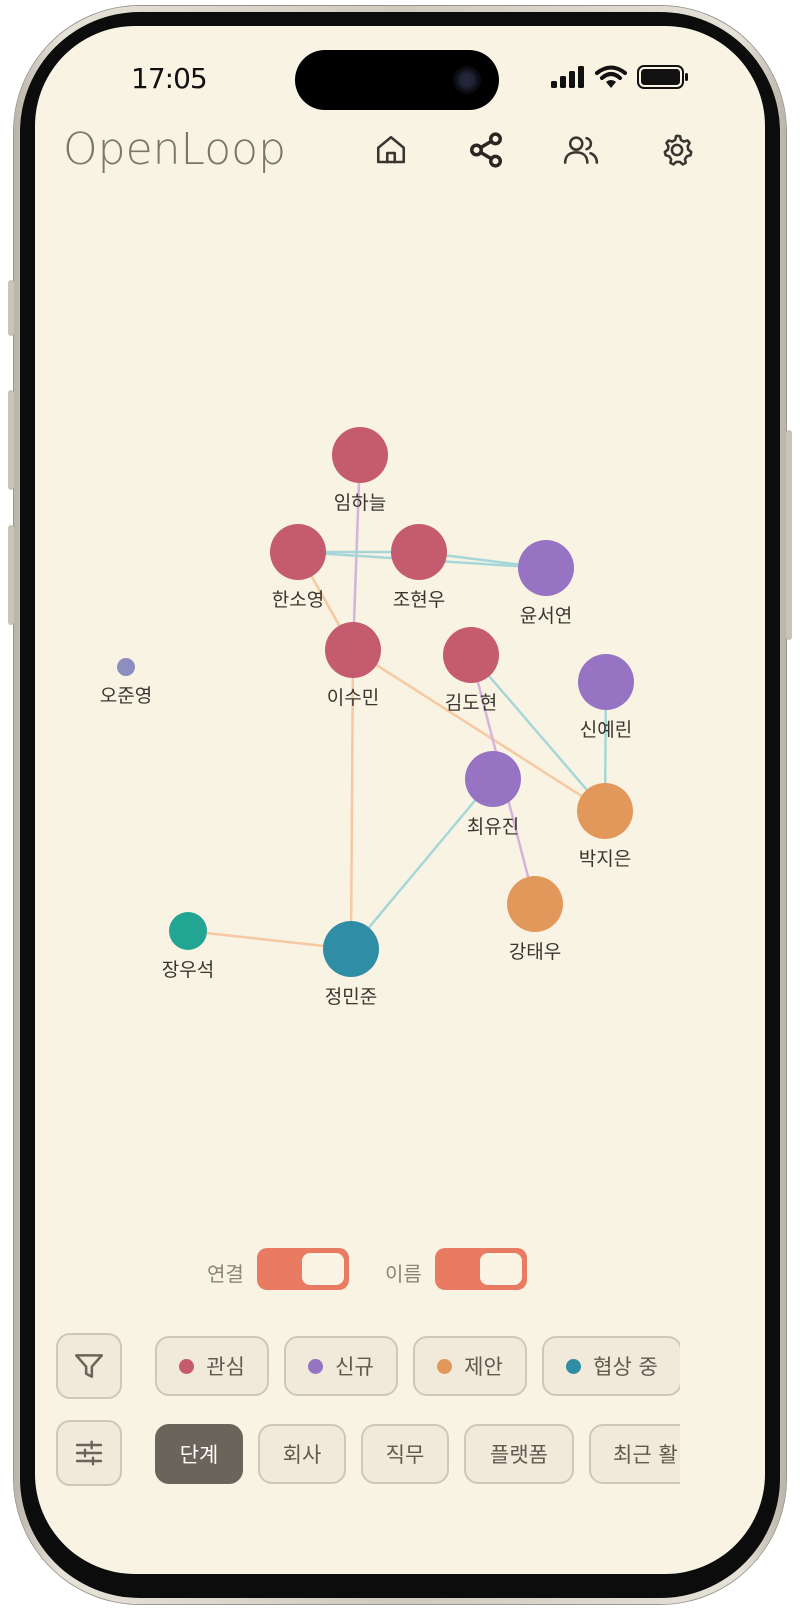 This screenshot has width=800, height=1610. I want to click on group-chip-label: 직무, so click(405, 1455).